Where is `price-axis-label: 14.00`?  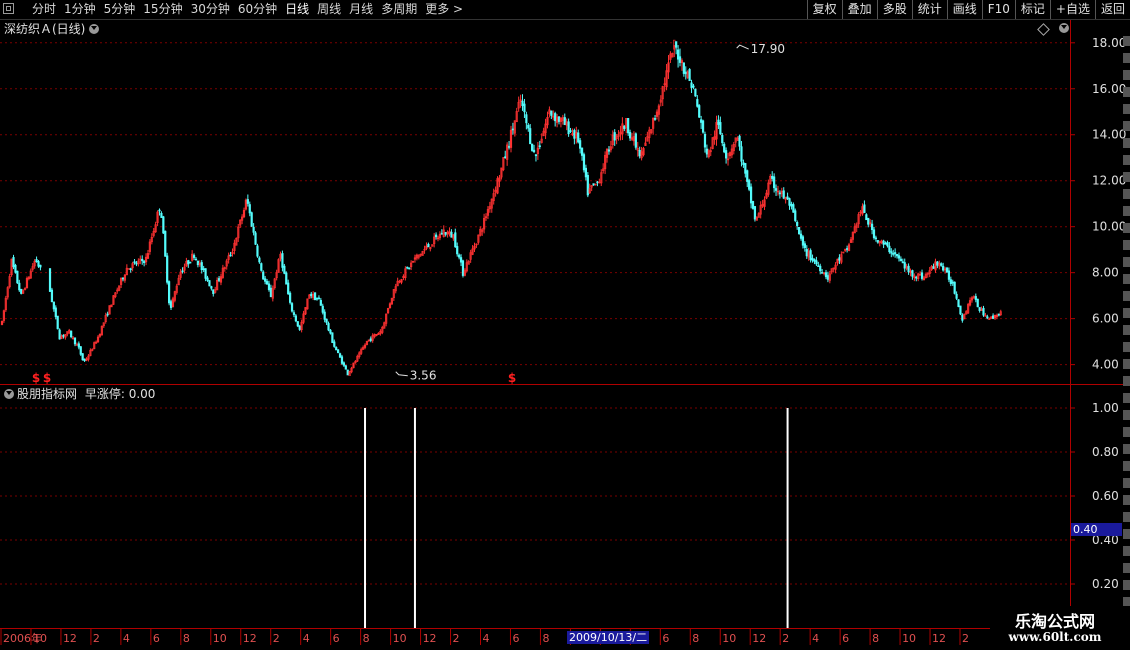 price-axis-label: 14.00 is located at coordinates (1109, 135).